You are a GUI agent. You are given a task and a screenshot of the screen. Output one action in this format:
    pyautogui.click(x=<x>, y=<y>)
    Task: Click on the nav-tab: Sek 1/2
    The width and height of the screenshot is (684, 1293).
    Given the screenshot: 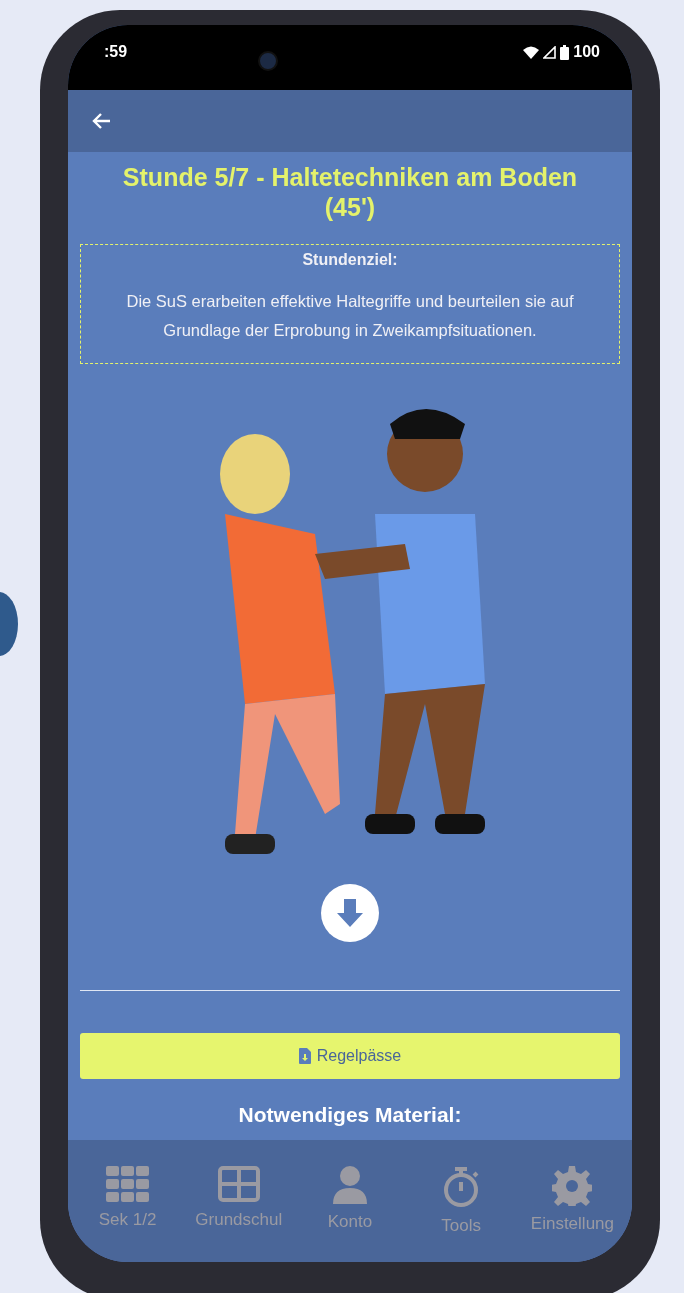 What is the action you would take?
    pyautogui.click(x=128, y=1201)
    